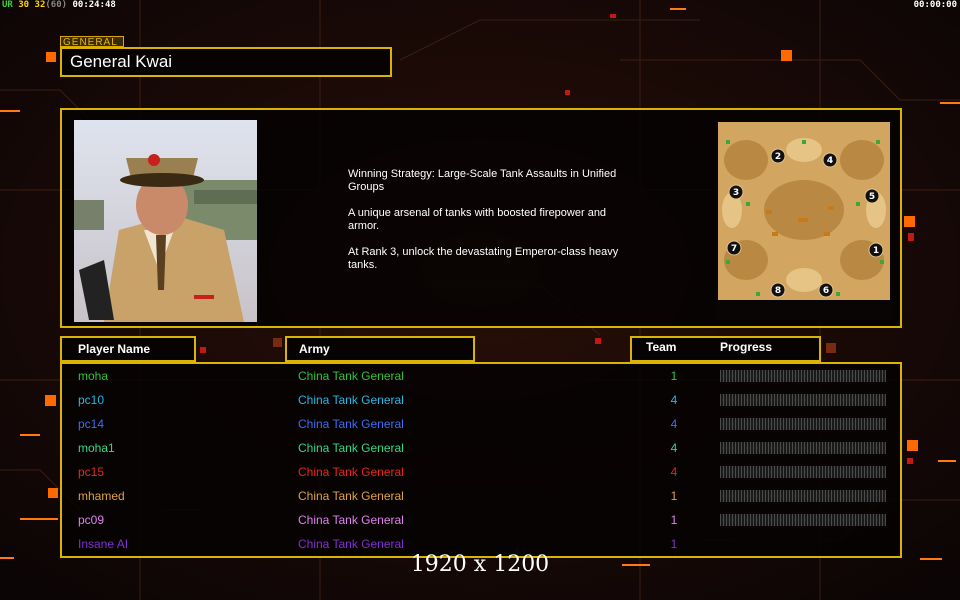 The width and height of the screenshot is (960, 600). I want to click on header-progress-label: Progress, so click(746, 347).